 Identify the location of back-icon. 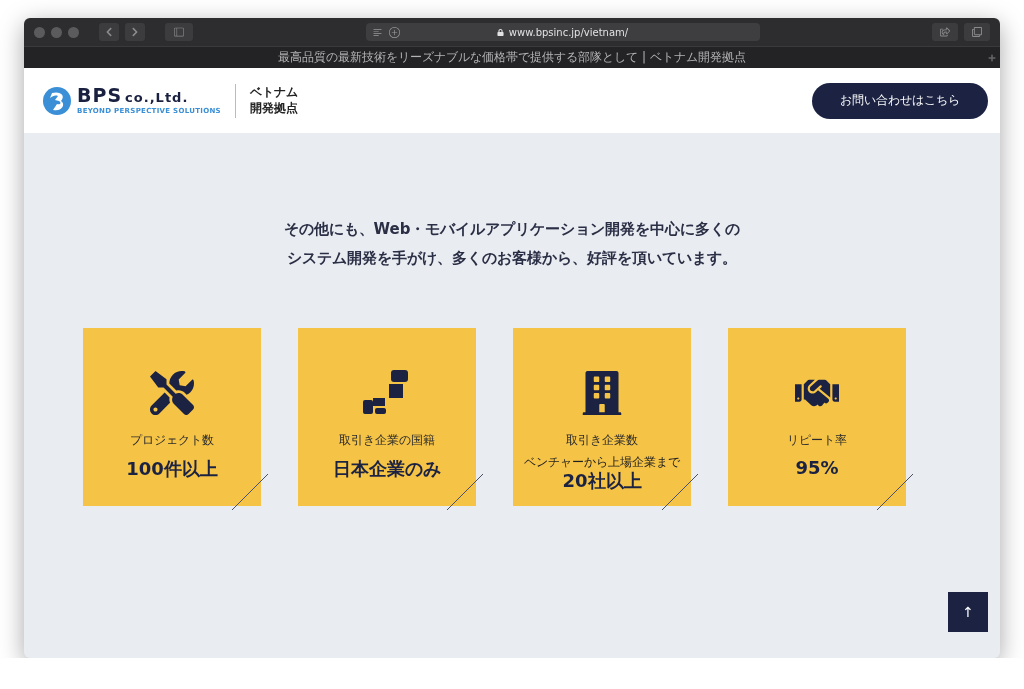
(109, 32).